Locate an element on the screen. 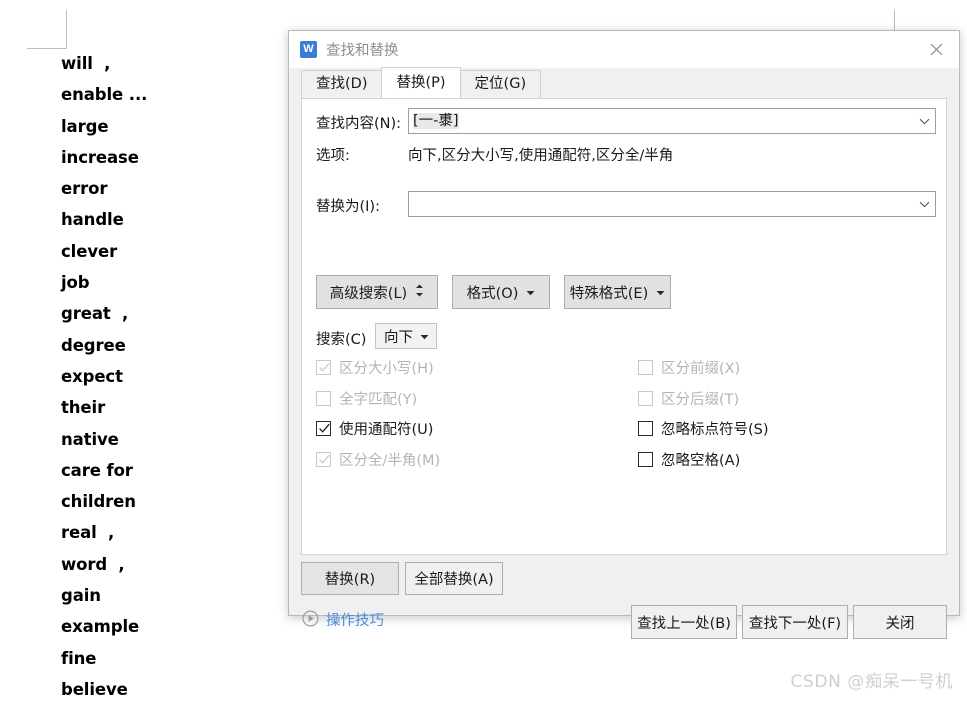 This screenshot has width=967, height=705. document-word: example is located at coordinates (100, 627).